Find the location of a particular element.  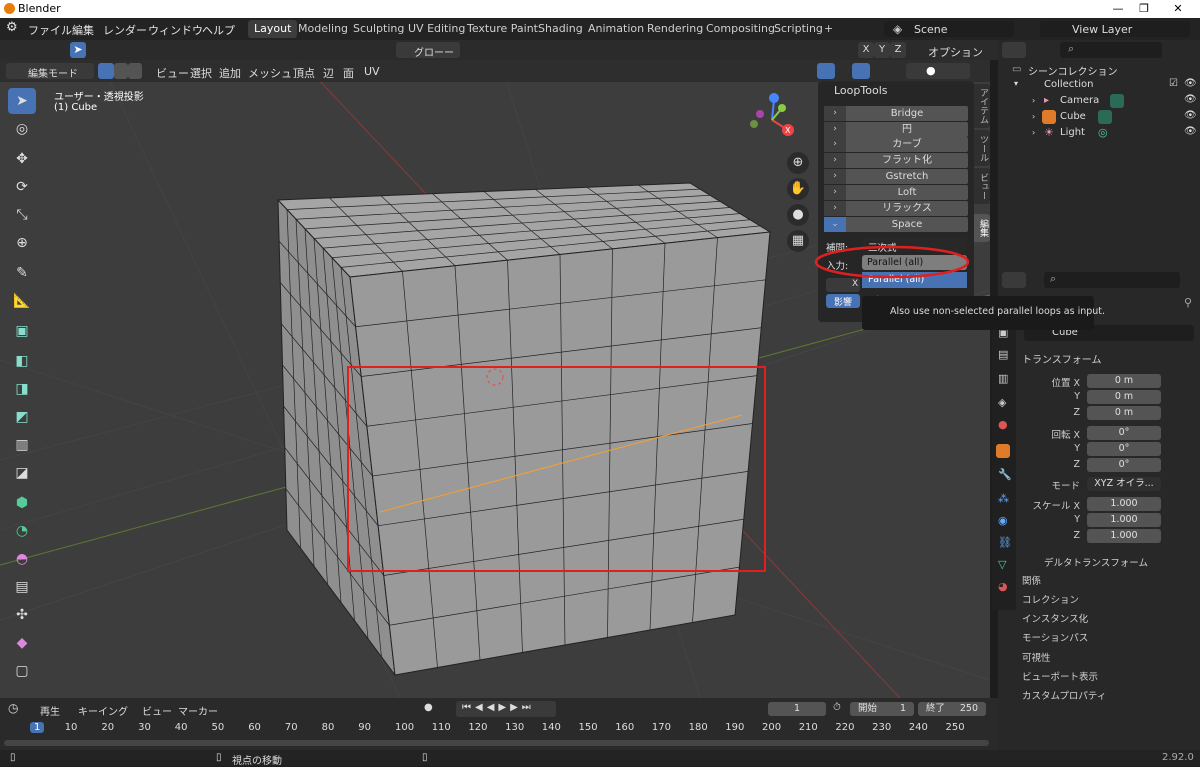

looptools-circle: › 円 is located at coordinates (896, 129).